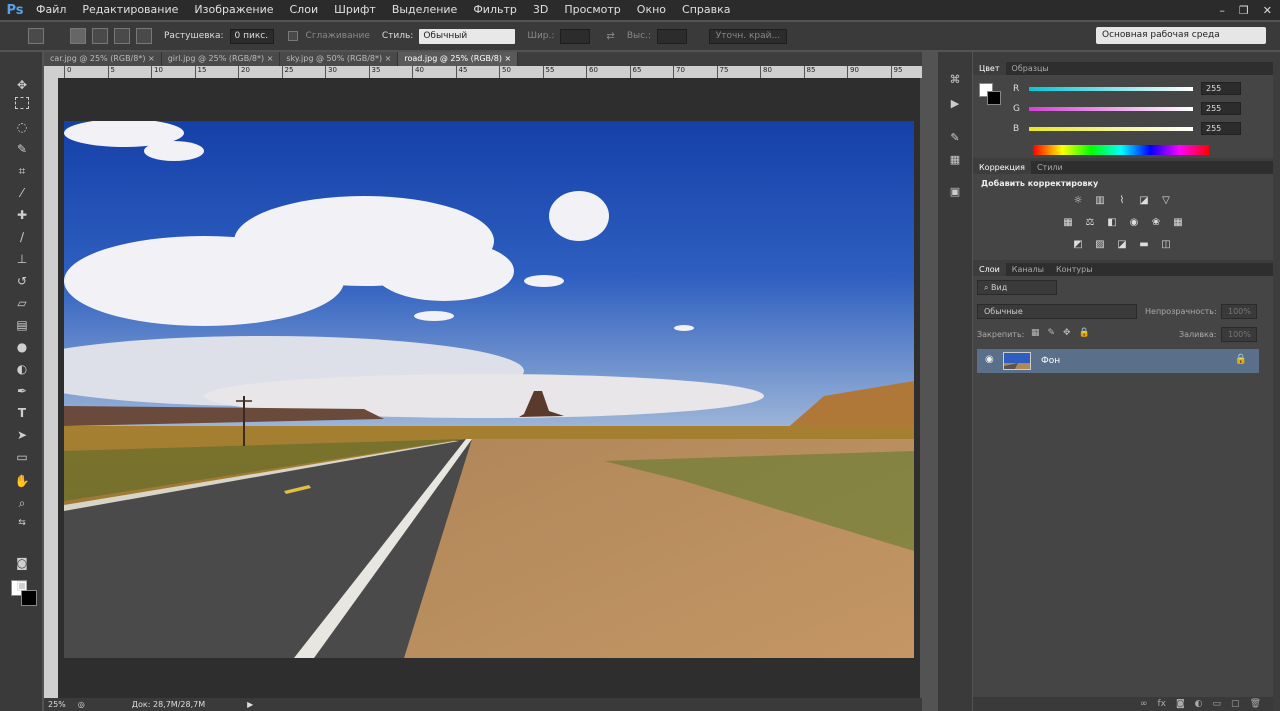 The width and height of the screenshot is (1280, 711). I want to click on brush-presets-icon: ▦, so click(955, 160).